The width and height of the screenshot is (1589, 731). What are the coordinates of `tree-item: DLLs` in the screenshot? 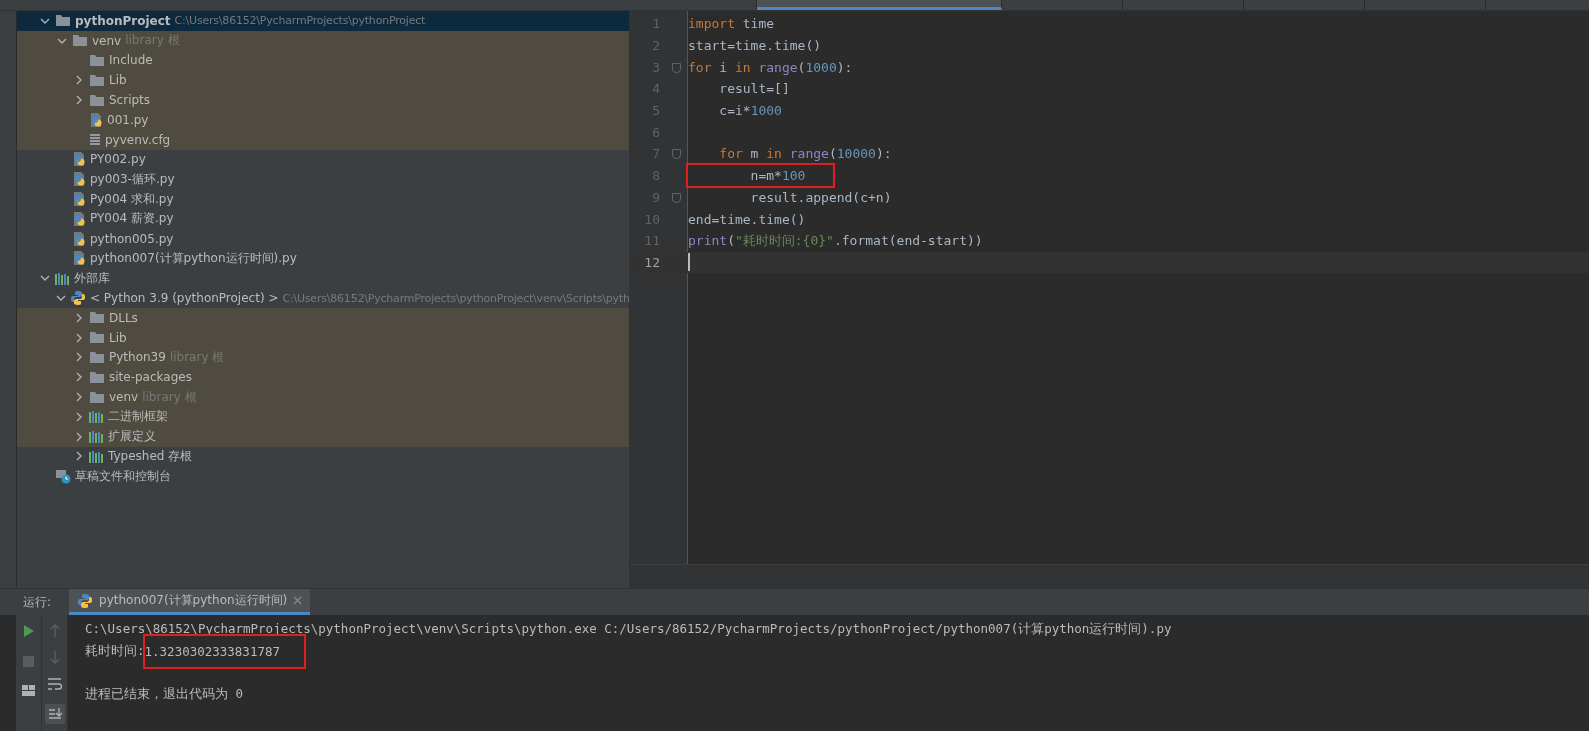 It's located at (323, 317).